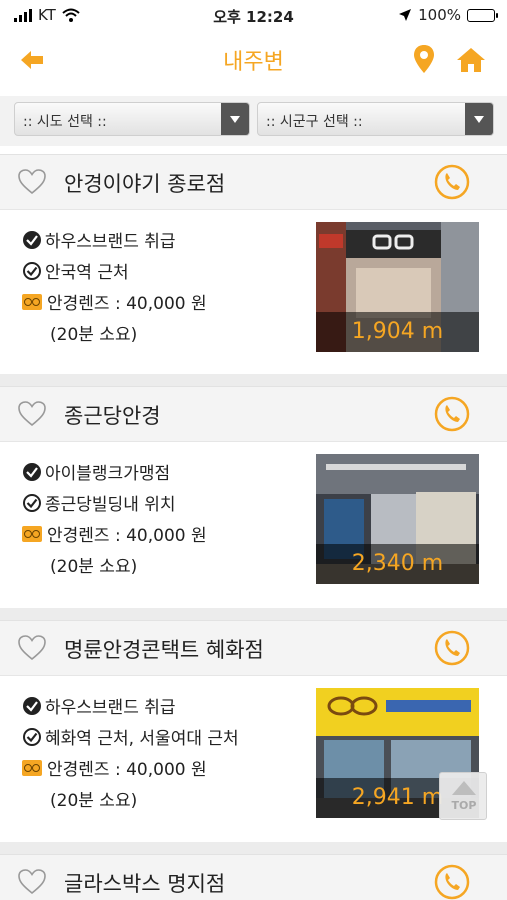  Describe the element at coordinates (145, 884) in the screenshot. I see `store-name: 글라스박스 명지점` at that location.